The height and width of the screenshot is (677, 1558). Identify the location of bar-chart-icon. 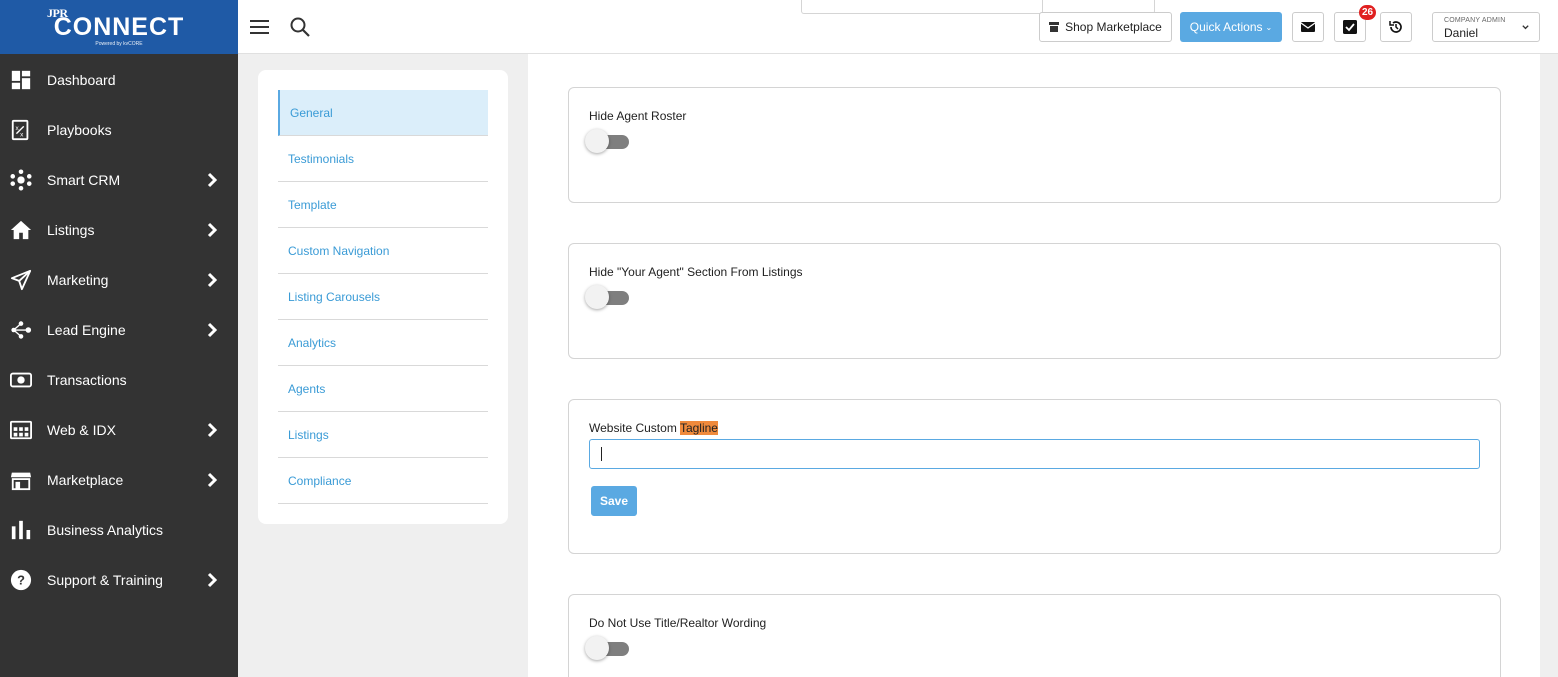
(21, 530).